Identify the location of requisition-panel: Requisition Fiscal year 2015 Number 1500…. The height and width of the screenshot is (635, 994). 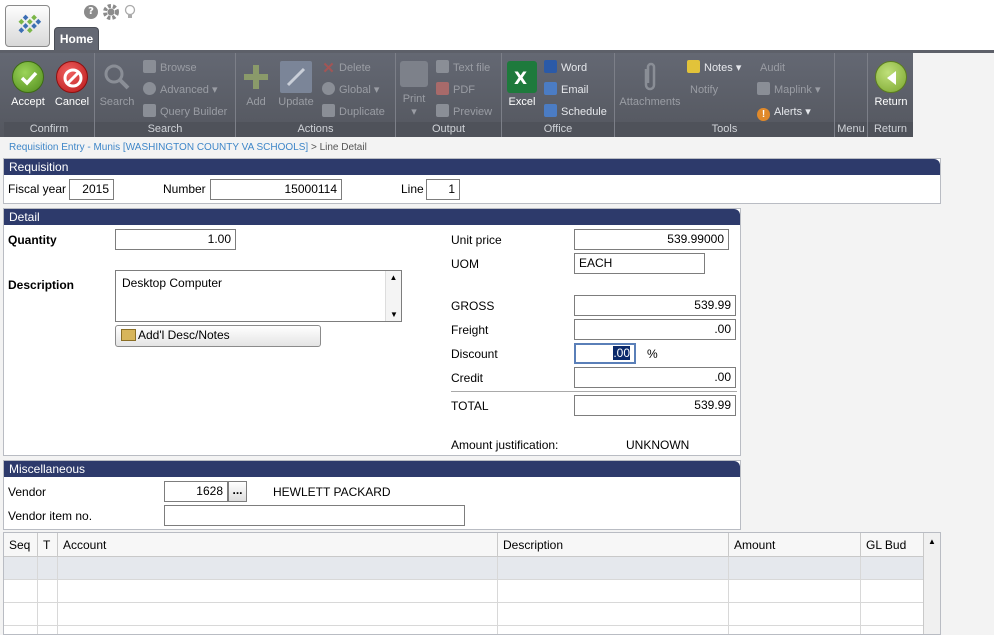
(472, 181).